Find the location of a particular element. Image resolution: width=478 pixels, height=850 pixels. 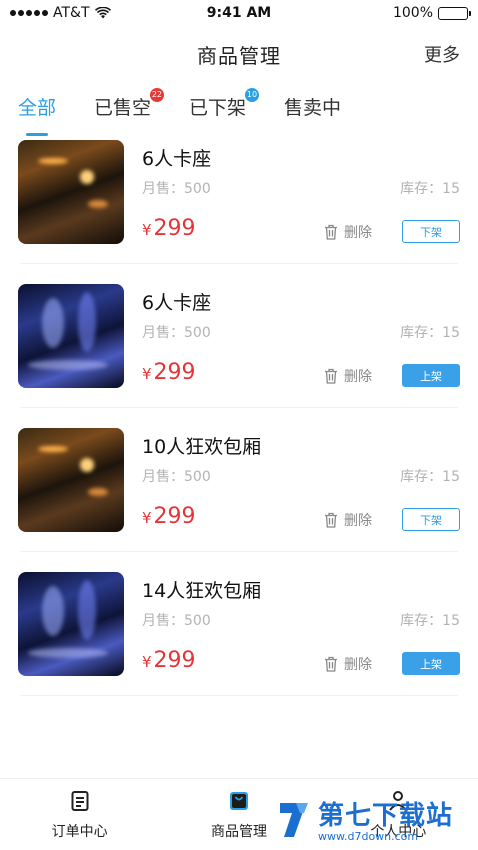

tab-delisted: 已下架 10 is located at coordinates (224, 105).